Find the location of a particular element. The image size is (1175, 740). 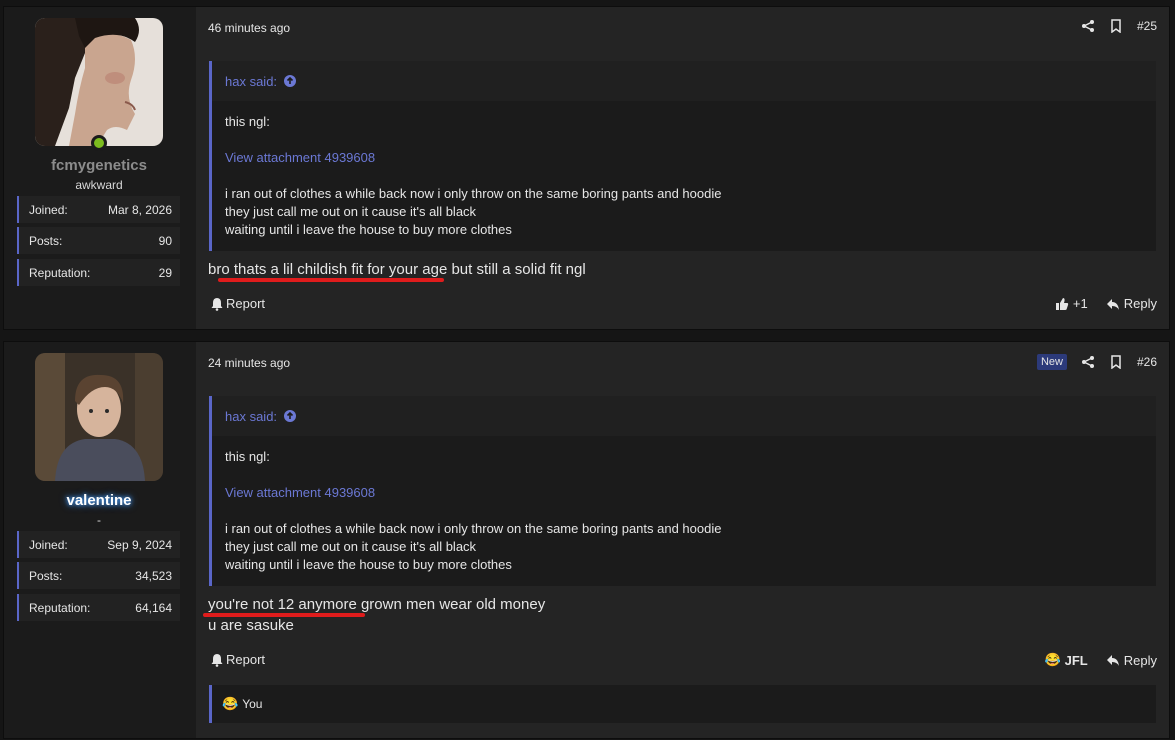

stat-joined: Joined: Sep 9, 2024 is located at coordinates (98, 544).